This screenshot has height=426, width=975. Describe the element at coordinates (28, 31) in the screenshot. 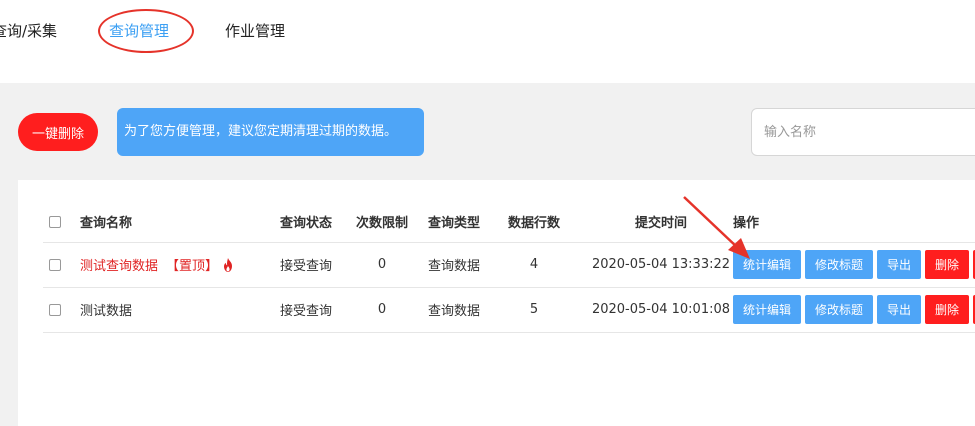

I see `nav-item-query-collect: 查询/采集` at that location.